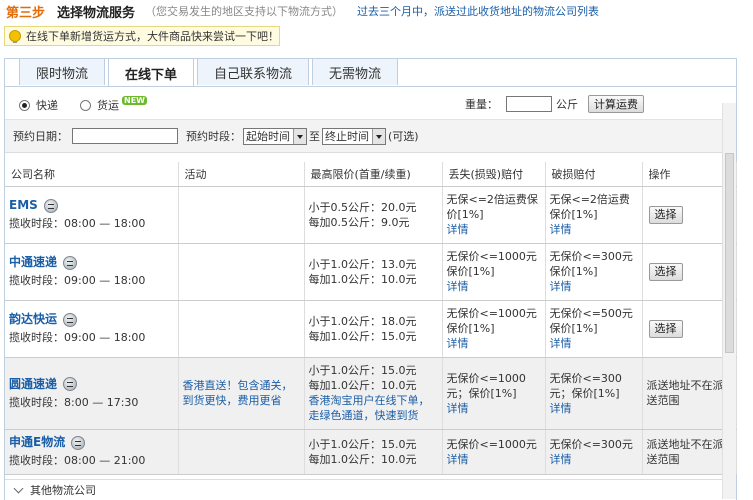 This screenshot has height=500, width=753. Describe the element at coordinates (33, 384) in the screenshot. I see `company-name: 圆通速递` at that location.